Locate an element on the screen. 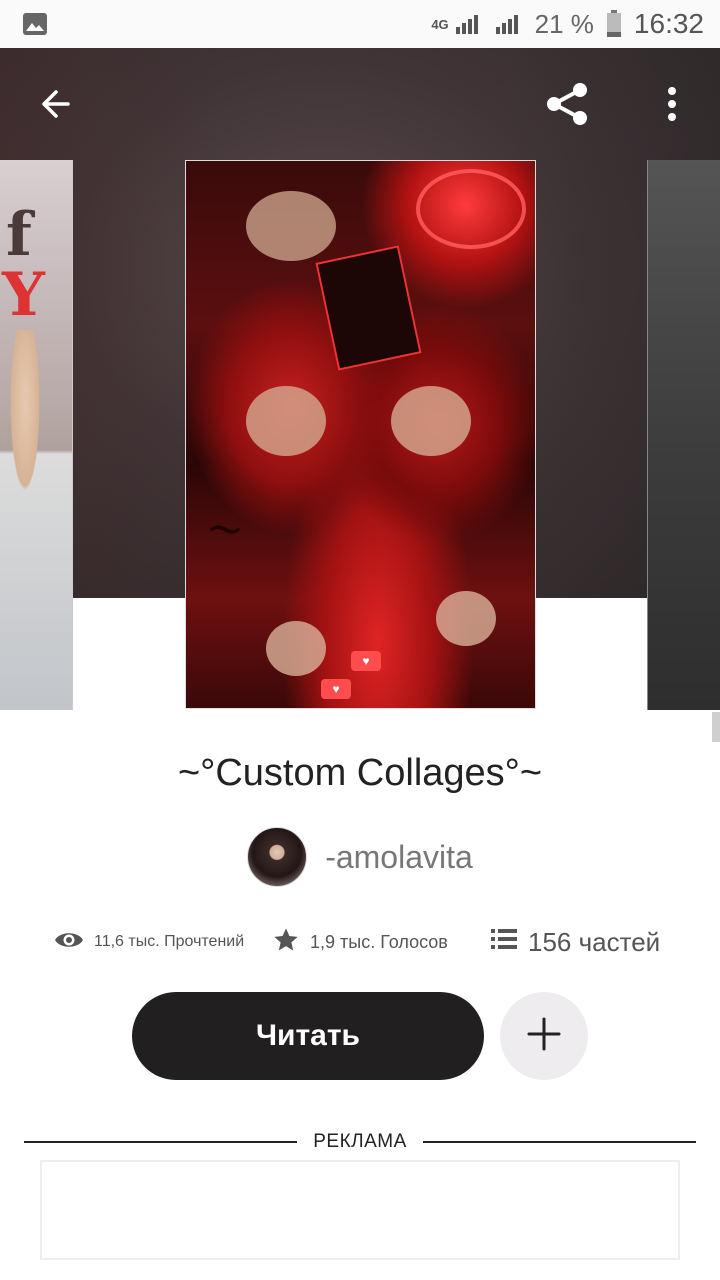 The width and height of the screenshot is (720, 1280). scrollbar is located at coordinates (716, 727).